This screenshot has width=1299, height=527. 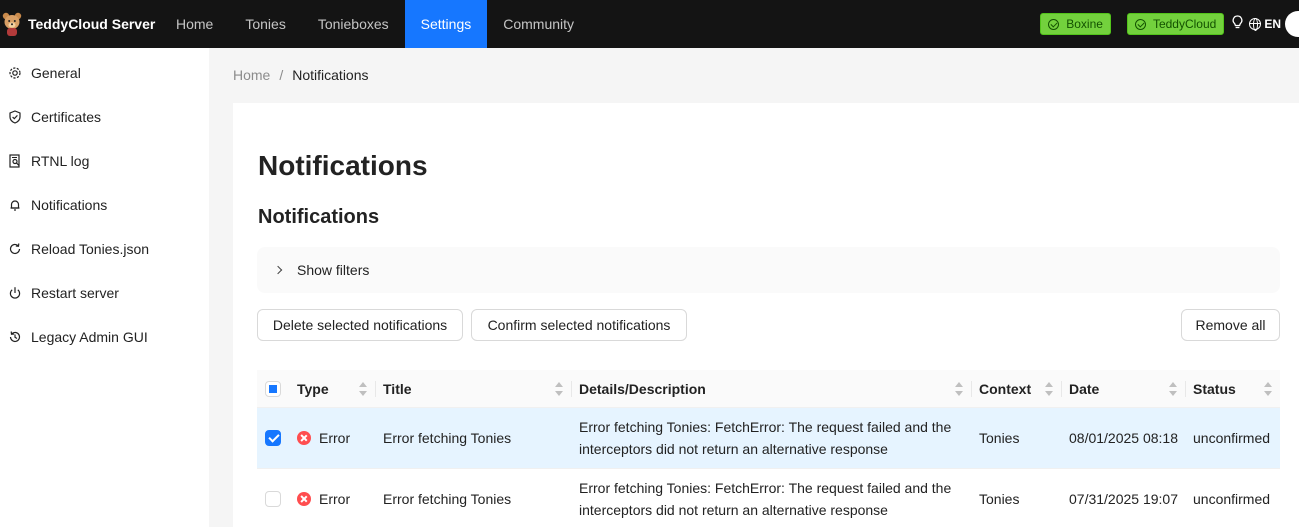 What do you see at coordinates (538, 24) in the screenshot?
I see `nav-community: Community` at bounding box center [538, 24].